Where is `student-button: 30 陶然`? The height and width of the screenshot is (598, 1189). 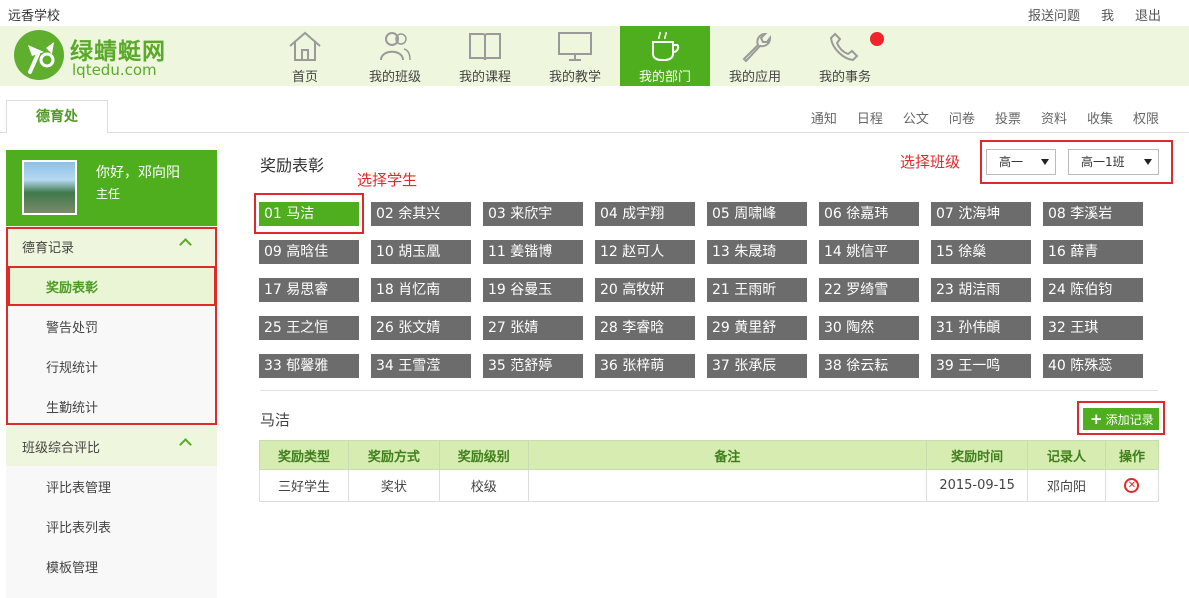 student-button: 30 陶然 is located at coordinates (869, 328).